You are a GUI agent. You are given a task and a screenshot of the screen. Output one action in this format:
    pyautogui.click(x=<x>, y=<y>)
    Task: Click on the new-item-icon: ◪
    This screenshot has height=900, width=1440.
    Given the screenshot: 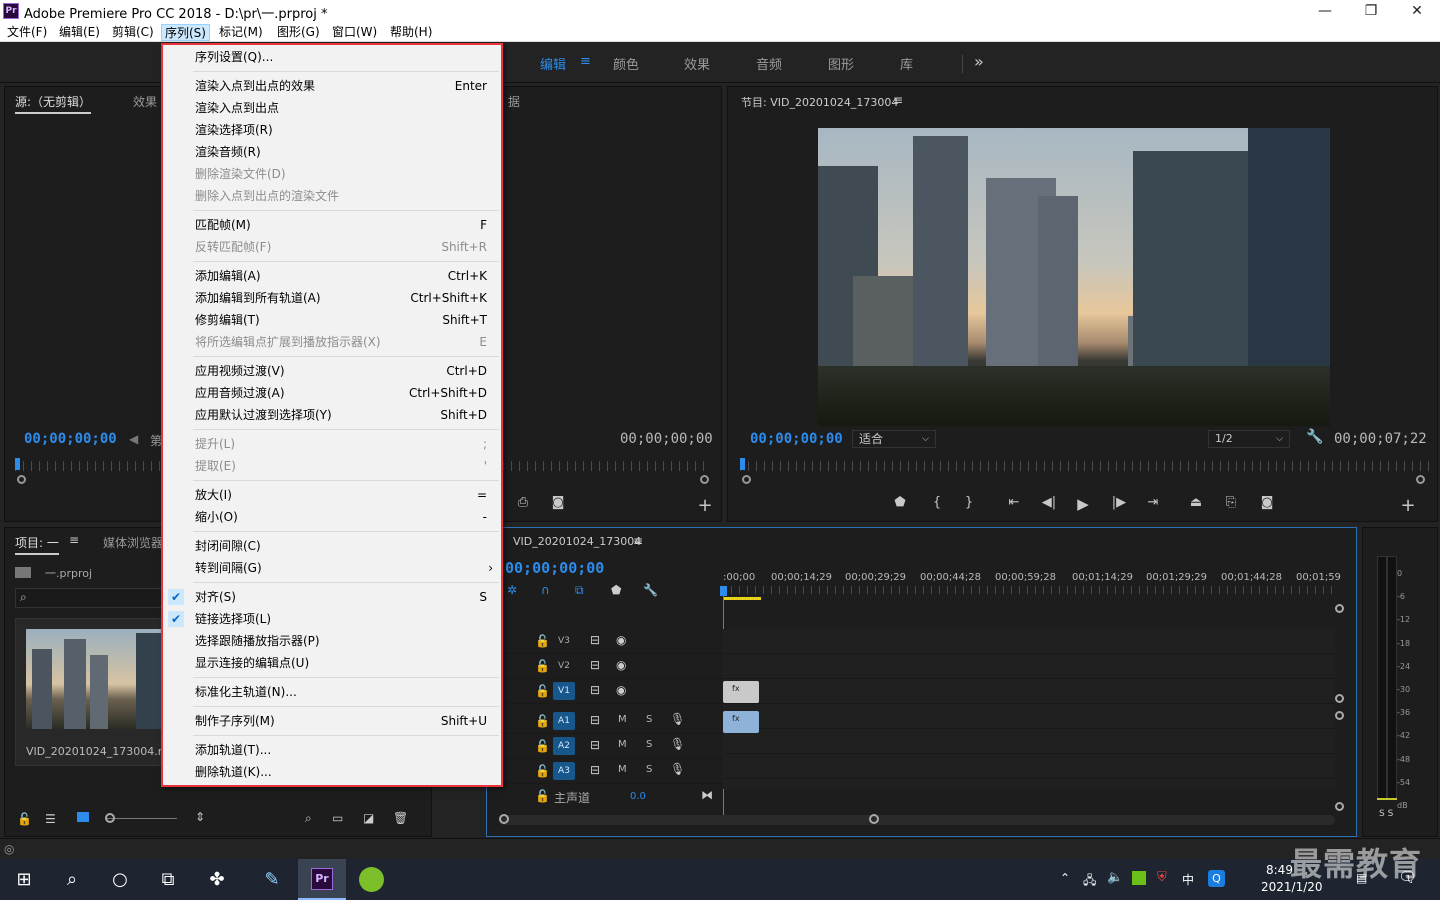 What is the action you would take?
    pyautogui.click(x=368, y=818)
    